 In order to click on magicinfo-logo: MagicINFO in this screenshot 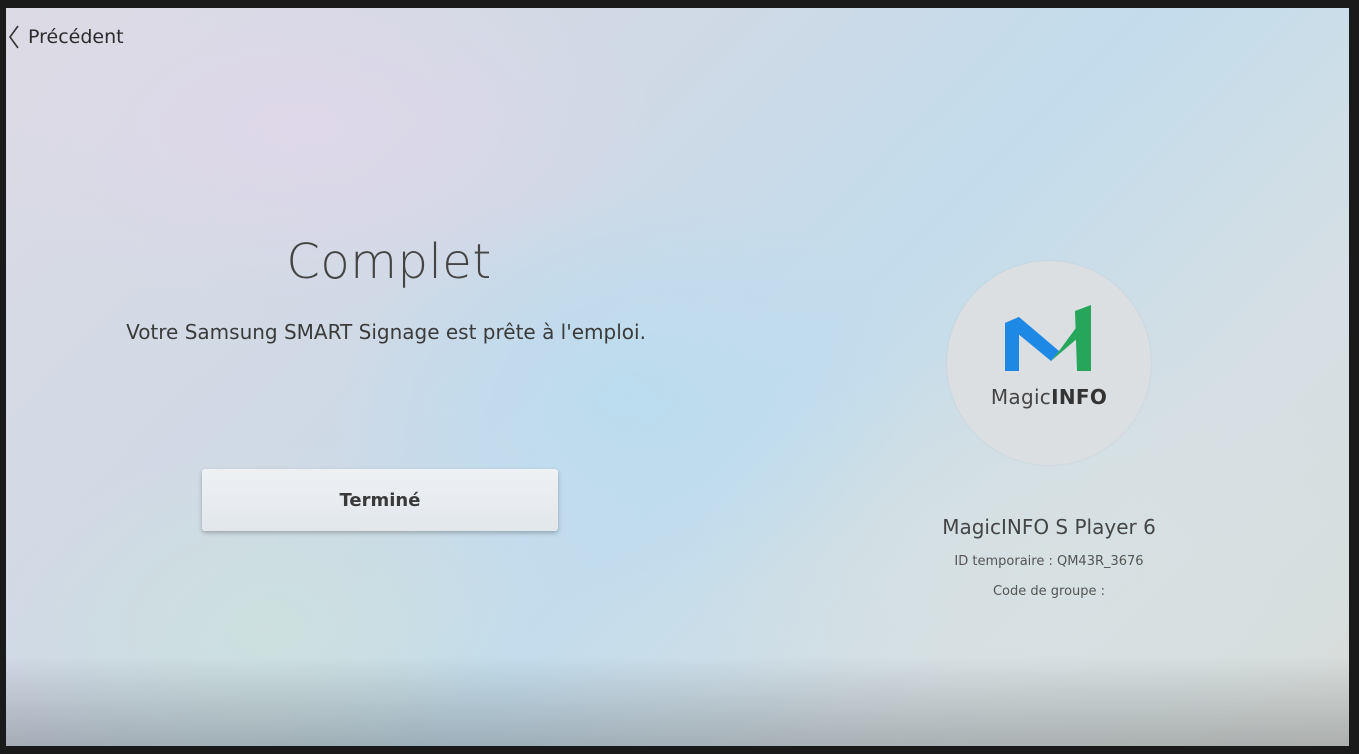, I will do `click(1049, 363)`.